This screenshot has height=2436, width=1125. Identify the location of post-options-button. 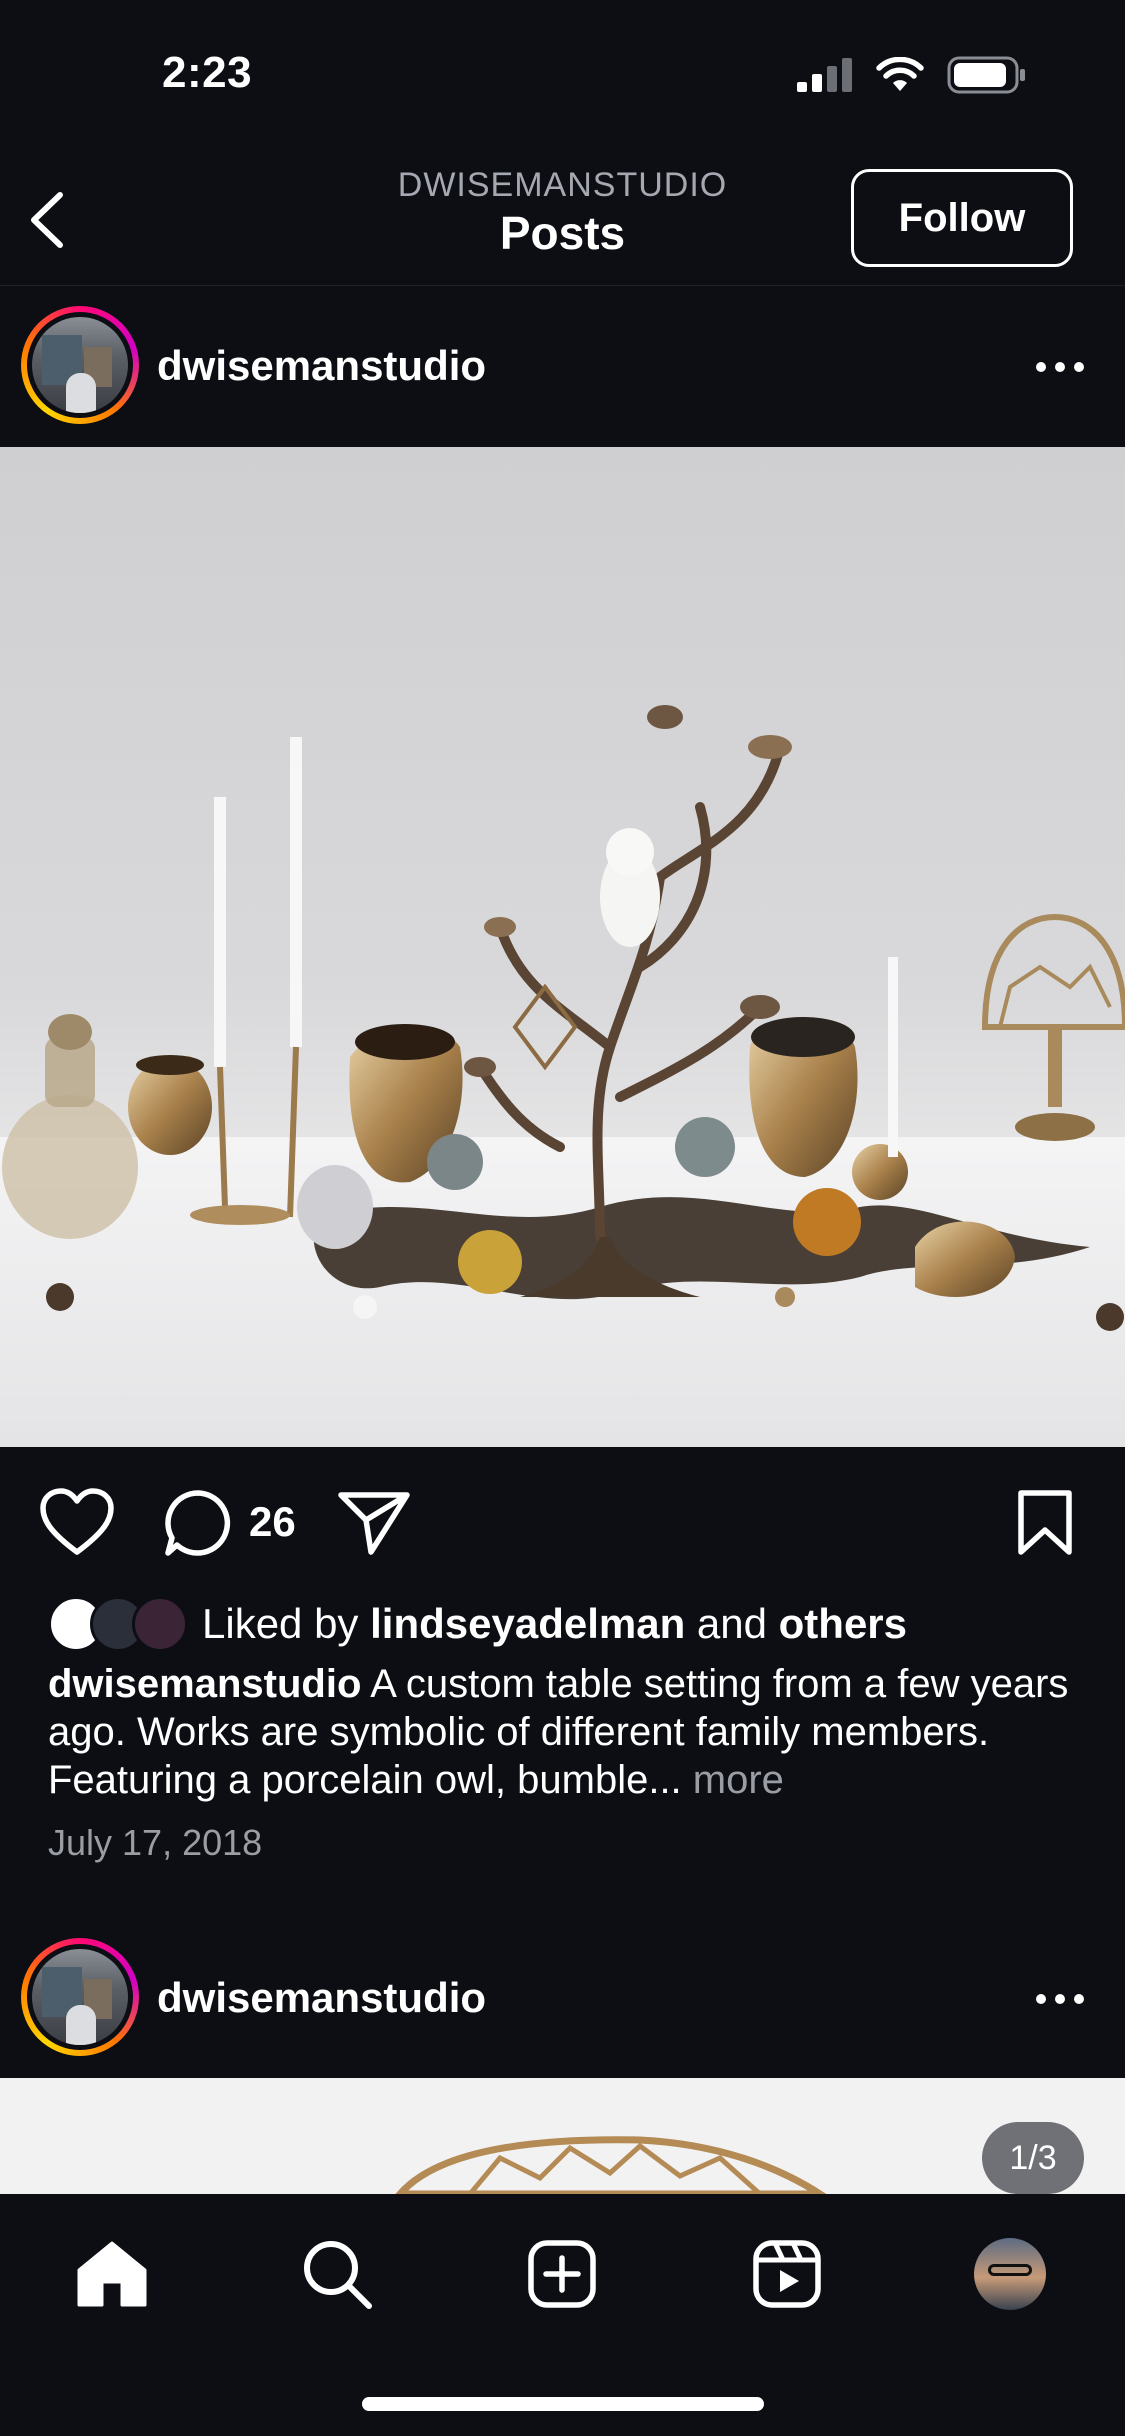
(1060, 367).